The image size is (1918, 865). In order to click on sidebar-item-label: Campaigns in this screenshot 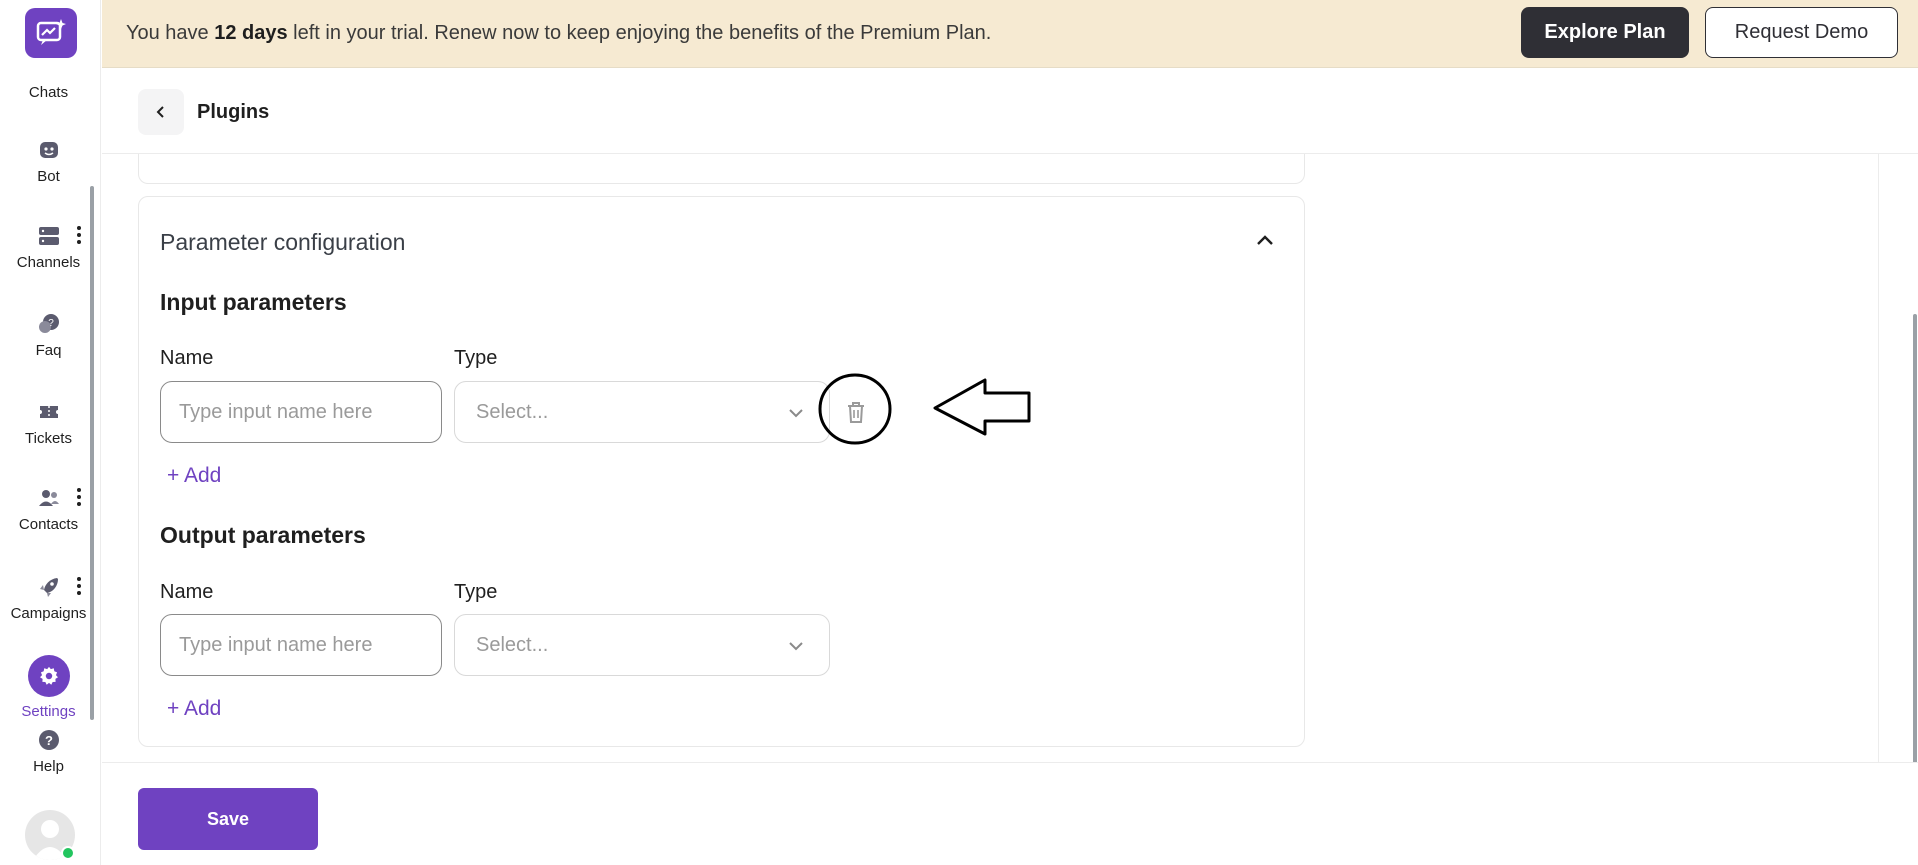, I will do `click(48, 613)`.